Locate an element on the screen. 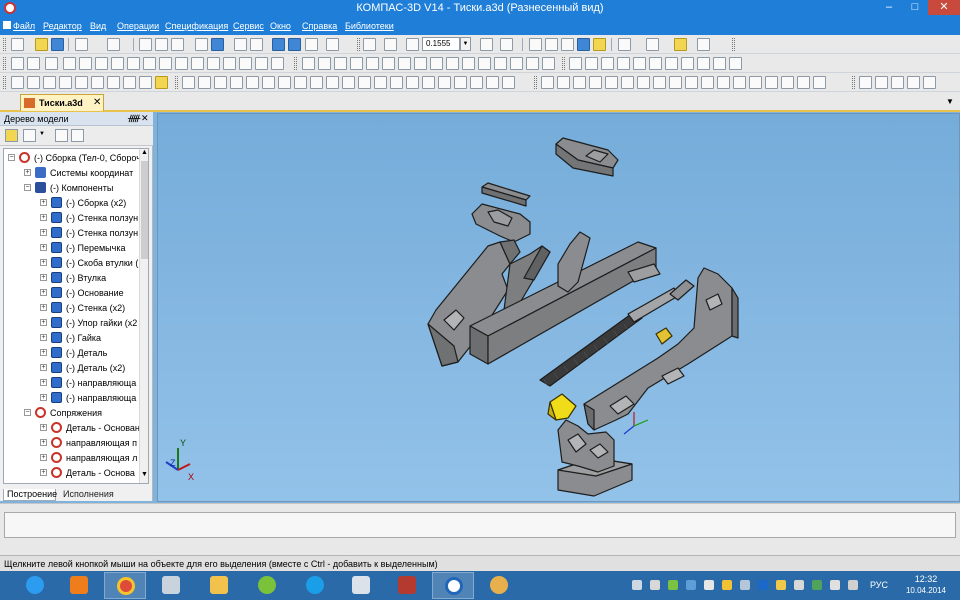 The image size is (960, 600). tree-row: + (-) Деталь (x2) is located at coordinates (71, 368).